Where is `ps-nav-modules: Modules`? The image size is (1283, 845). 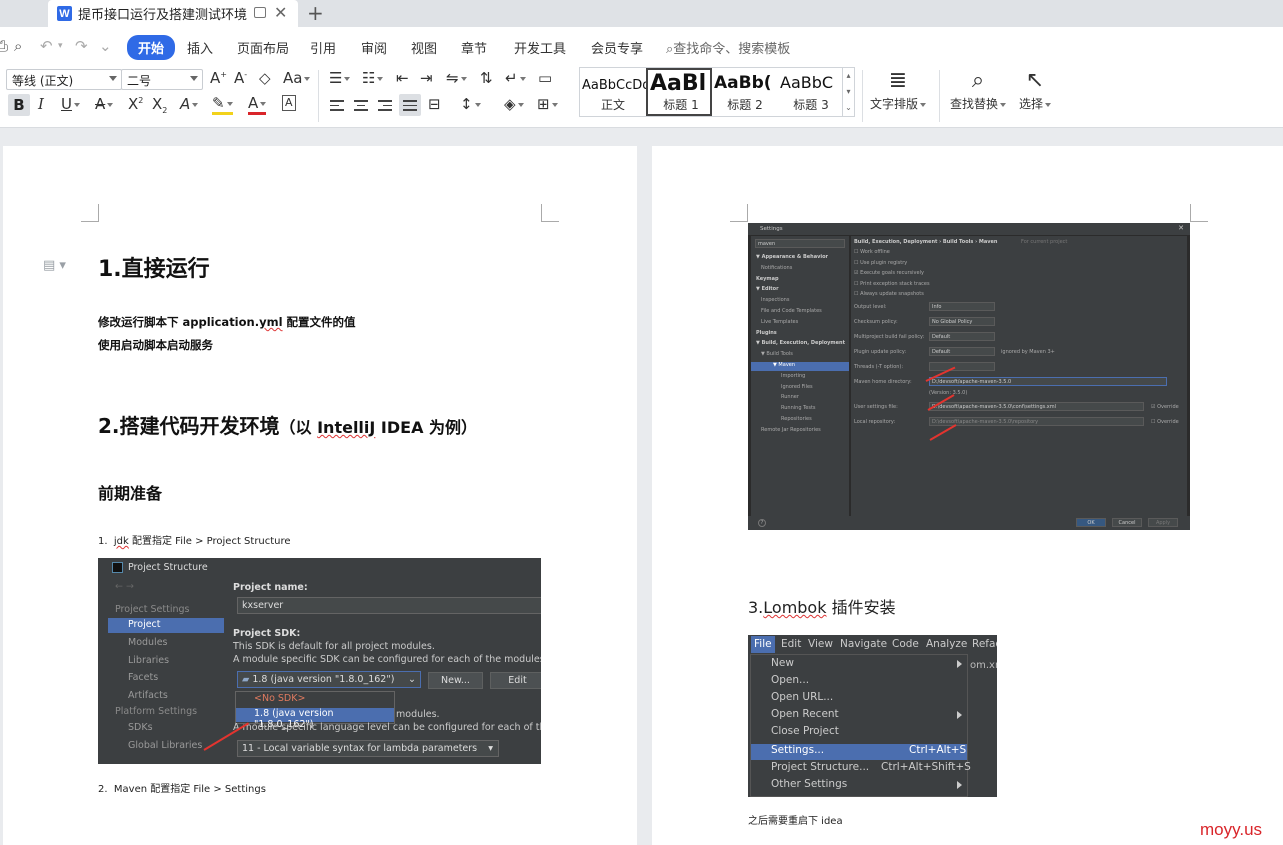 ps-nav-modules: Modules is located at coordinates (148, 642).